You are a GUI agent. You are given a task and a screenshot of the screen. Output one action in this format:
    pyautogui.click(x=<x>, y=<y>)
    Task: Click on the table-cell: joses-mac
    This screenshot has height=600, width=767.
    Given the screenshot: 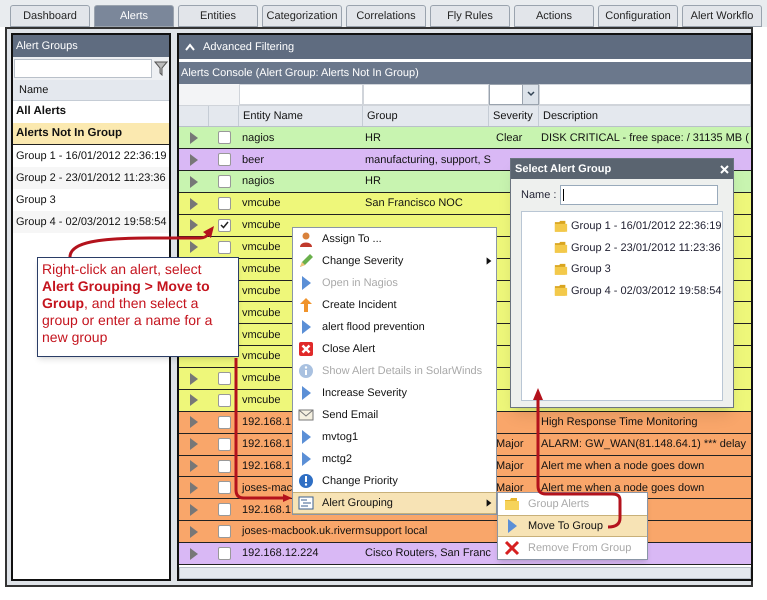 What is the action you would take?
    pyautogui.click(x=267, y=488)
    